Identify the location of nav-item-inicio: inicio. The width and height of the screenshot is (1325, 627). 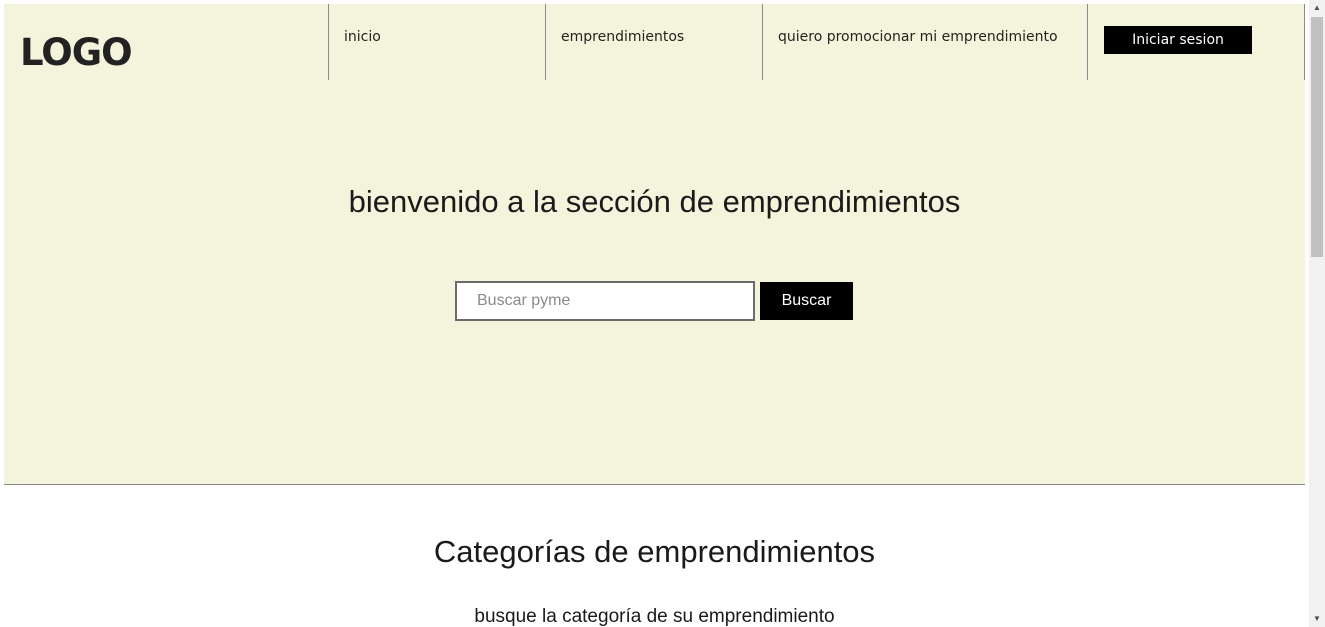
(436, 42).